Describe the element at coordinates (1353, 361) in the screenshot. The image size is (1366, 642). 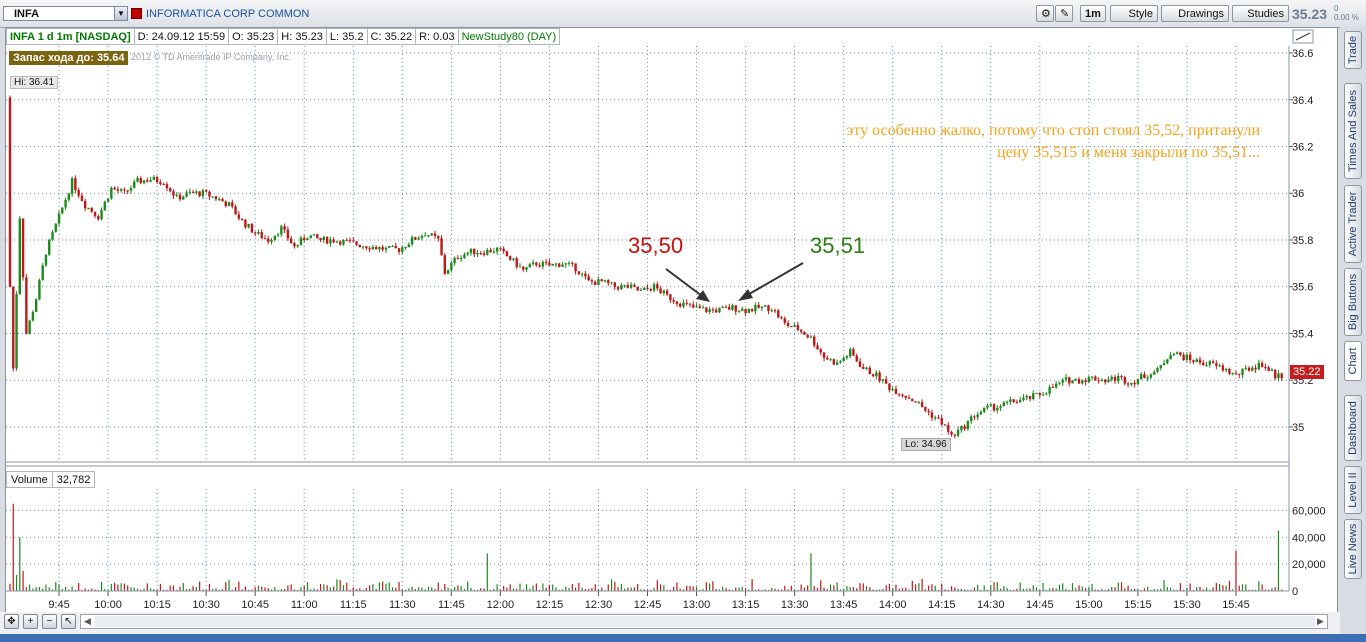
I see `tab-chart: Chart` at that location.